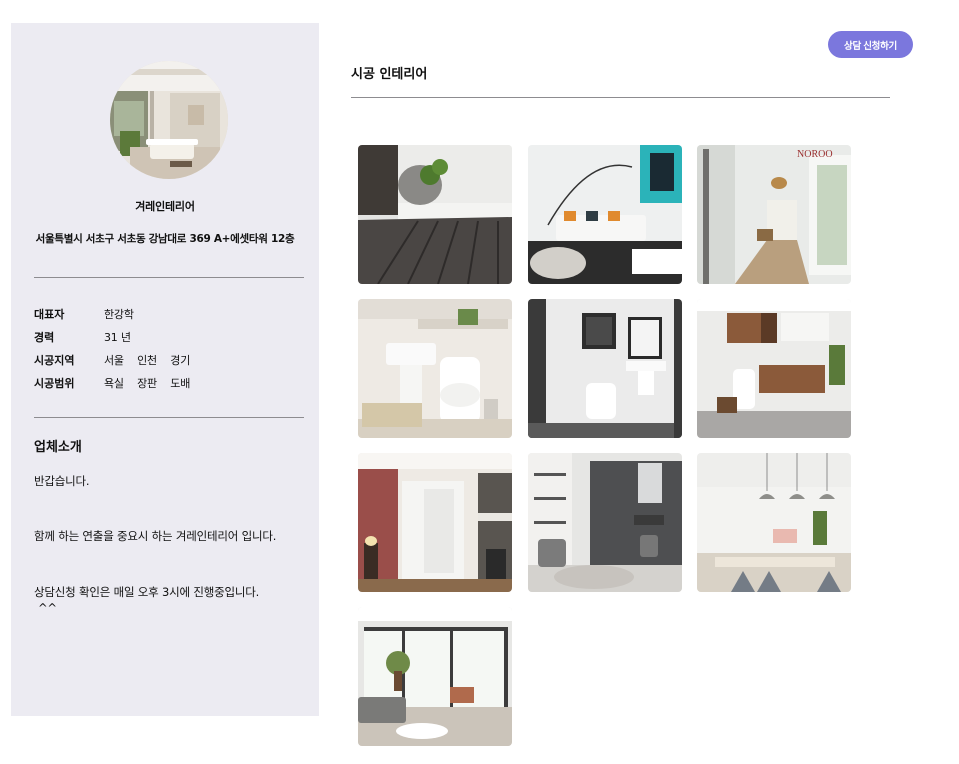  I want to click on company-info-list: 대표자 한강학 경력 31 년 시공지역 서울 인천 경기 시공범위 욕실 장판, so click(117, 348).